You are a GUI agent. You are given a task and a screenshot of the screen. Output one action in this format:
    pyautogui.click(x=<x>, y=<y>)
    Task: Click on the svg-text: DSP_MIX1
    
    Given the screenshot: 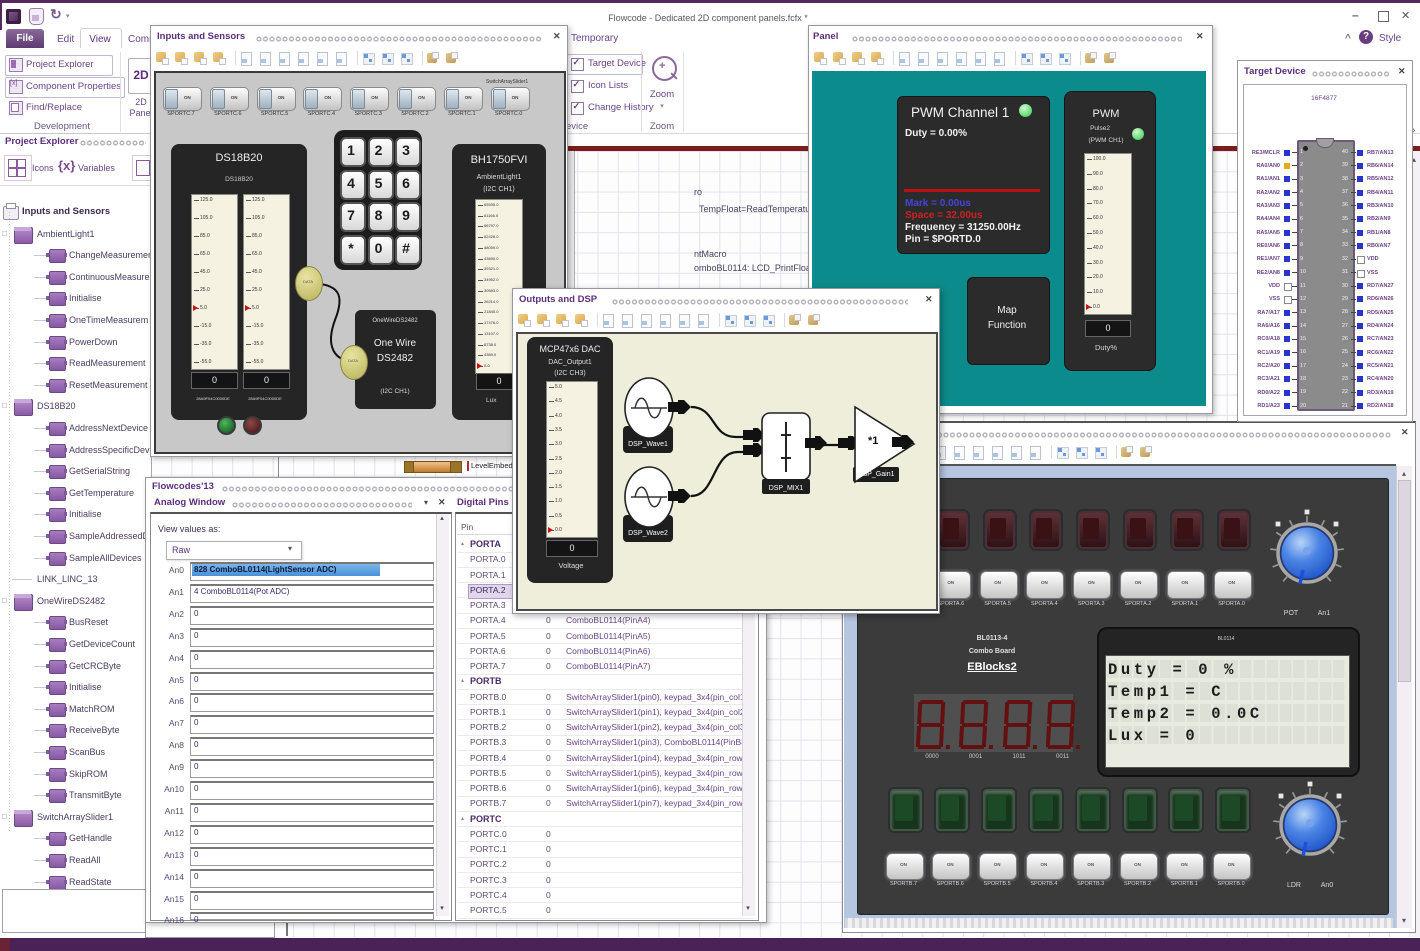 What is the action you would take?
    pyautogui.click(x=786, y=488)
    